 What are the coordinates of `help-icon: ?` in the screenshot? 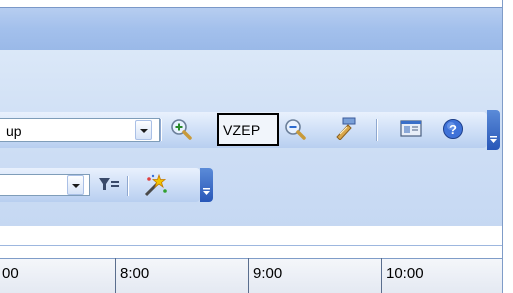 It's located at (453, 129).